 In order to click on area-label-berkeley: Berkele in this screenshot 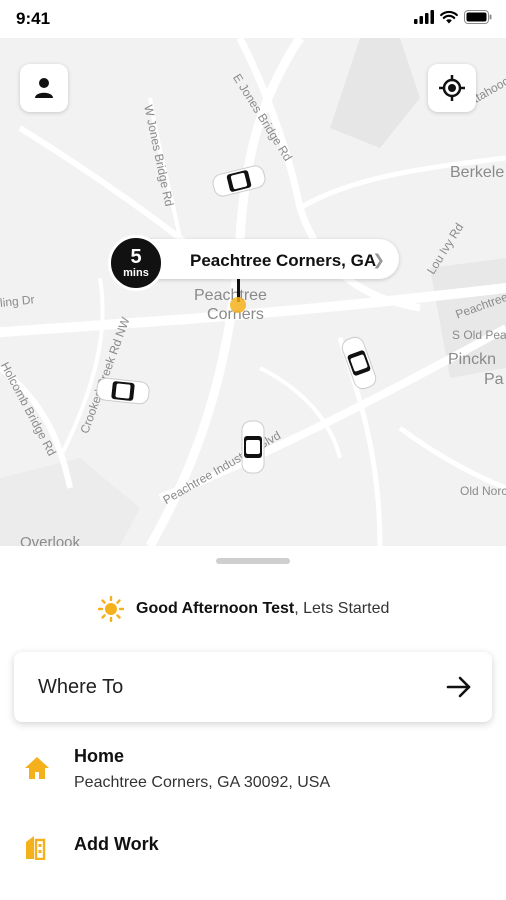, I will do `click(477, 172)`.